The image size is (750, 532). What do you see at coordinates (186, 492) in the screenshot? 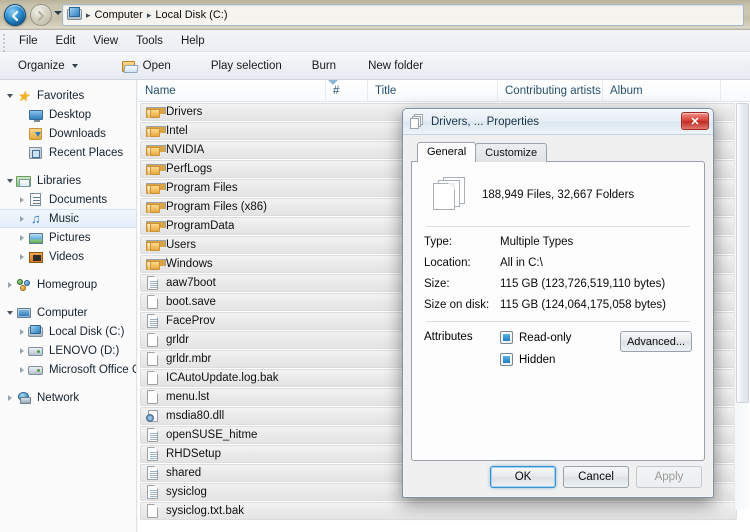
I see `file-name: sysiclog` at bounding box center [186, 492].